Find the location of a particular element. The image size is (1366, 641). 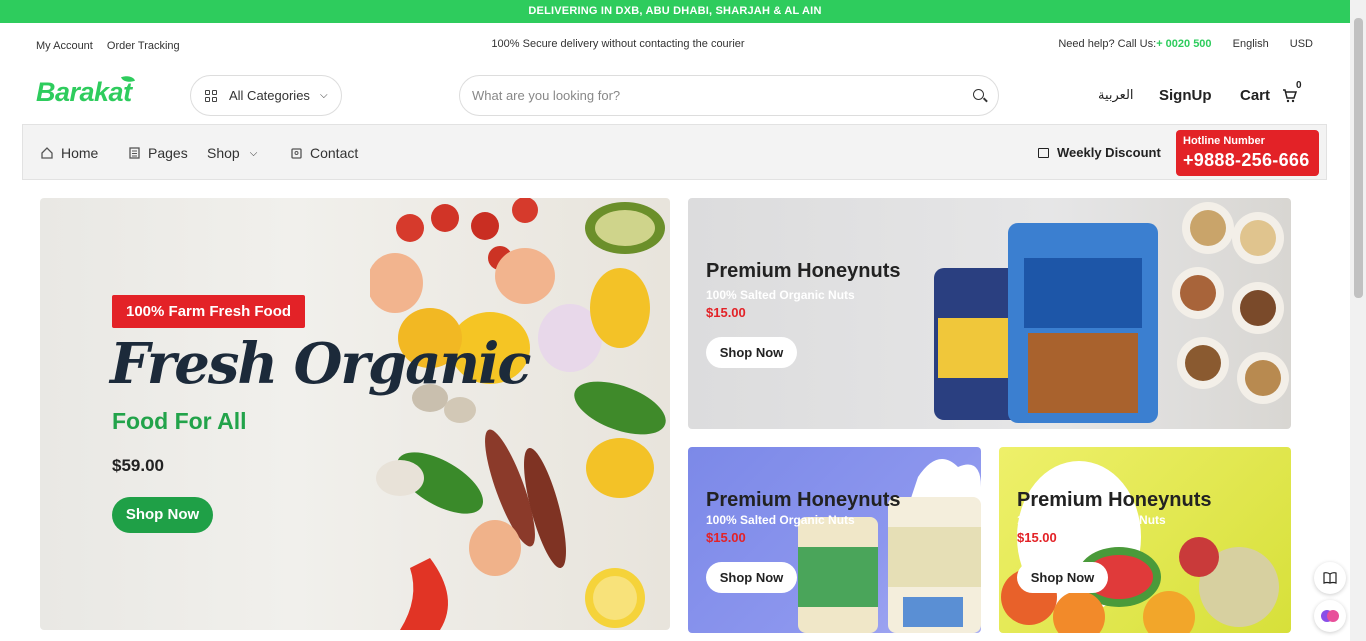

nav-pages-label: Pages is located at coordinates (168, 153).